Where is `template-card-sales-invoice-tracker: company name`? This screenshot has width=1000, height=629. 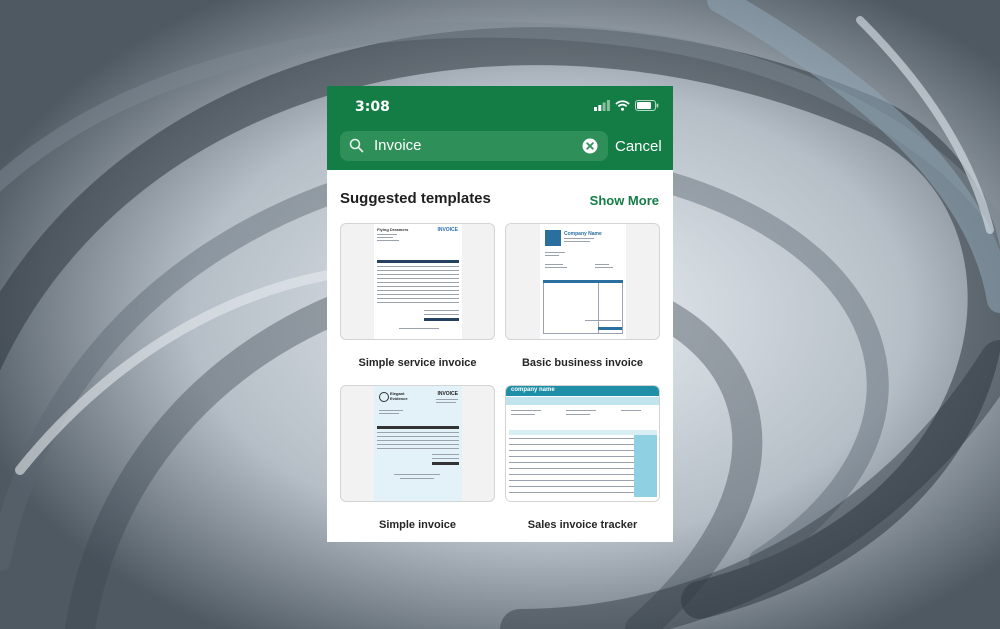
template-card-sales-invoice-tracker: company name is located at coordinates (582, 443).